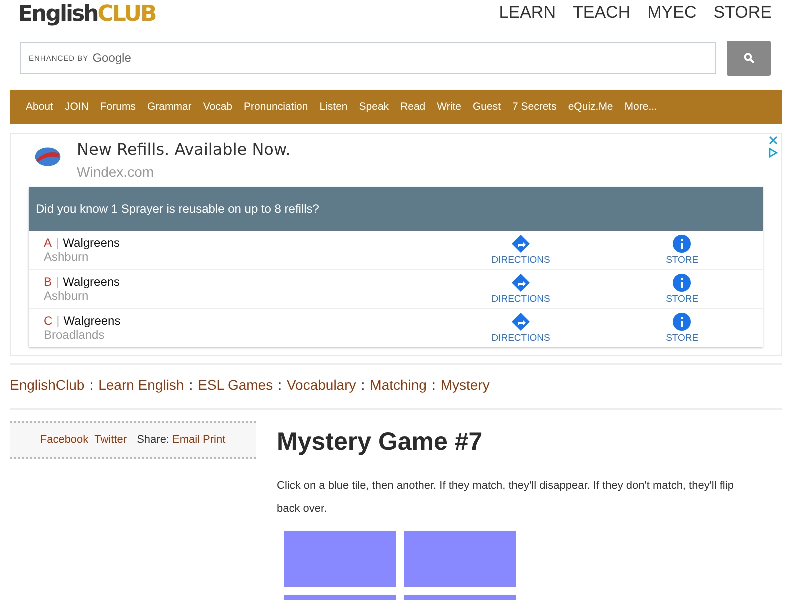 This screenshot has height=600, width=792. Describe the element at coordinates (76, 107) in the screenshot. I see `menu-link: JOIN` at that location.